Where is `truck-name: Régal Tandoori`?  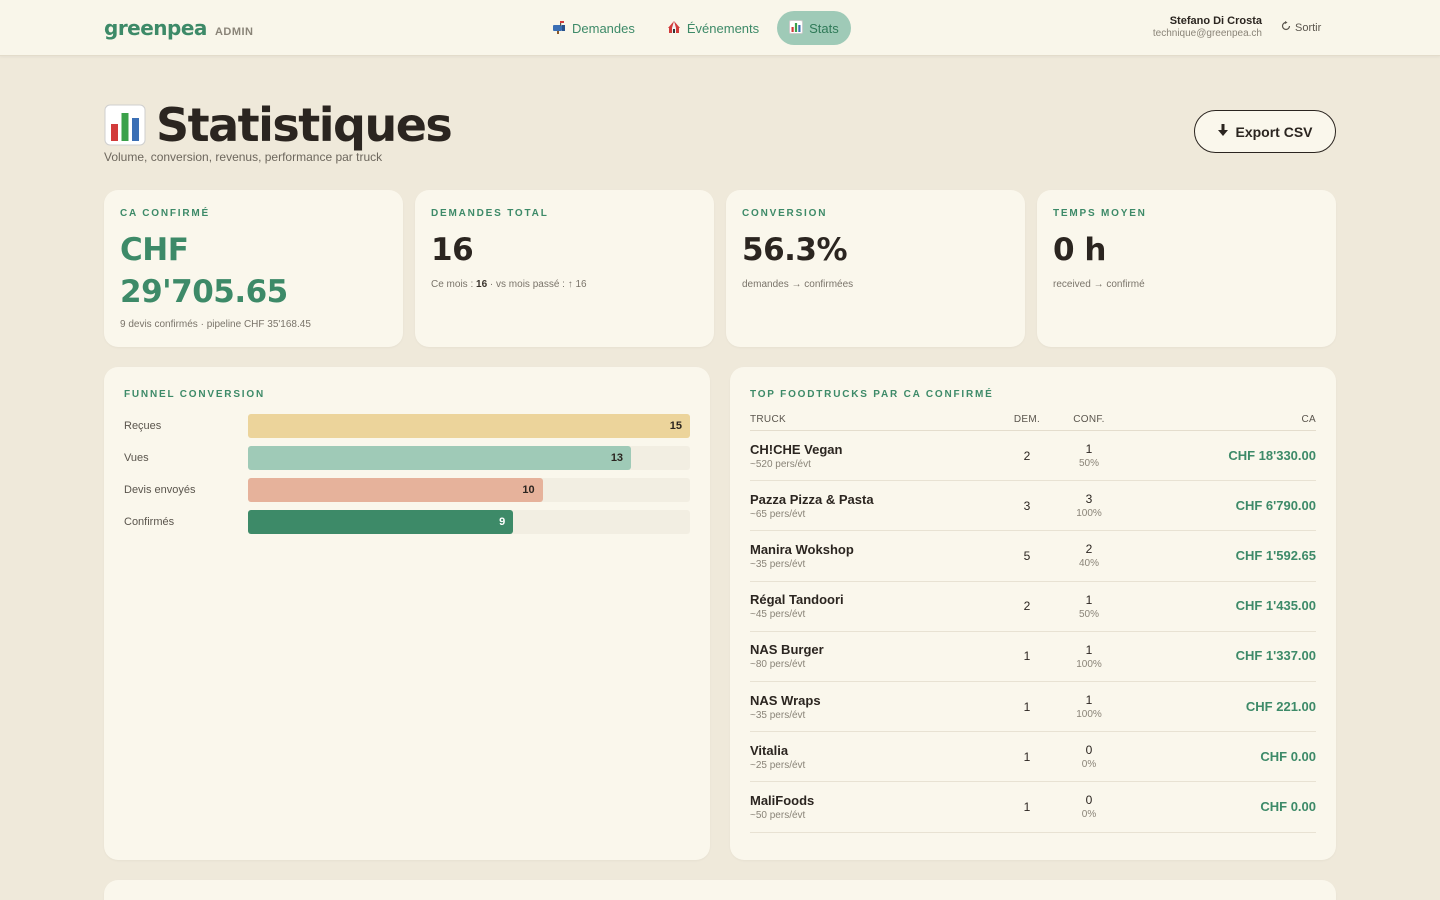
truck-name: Régal Tandoori is located at coordinates (873, 599).